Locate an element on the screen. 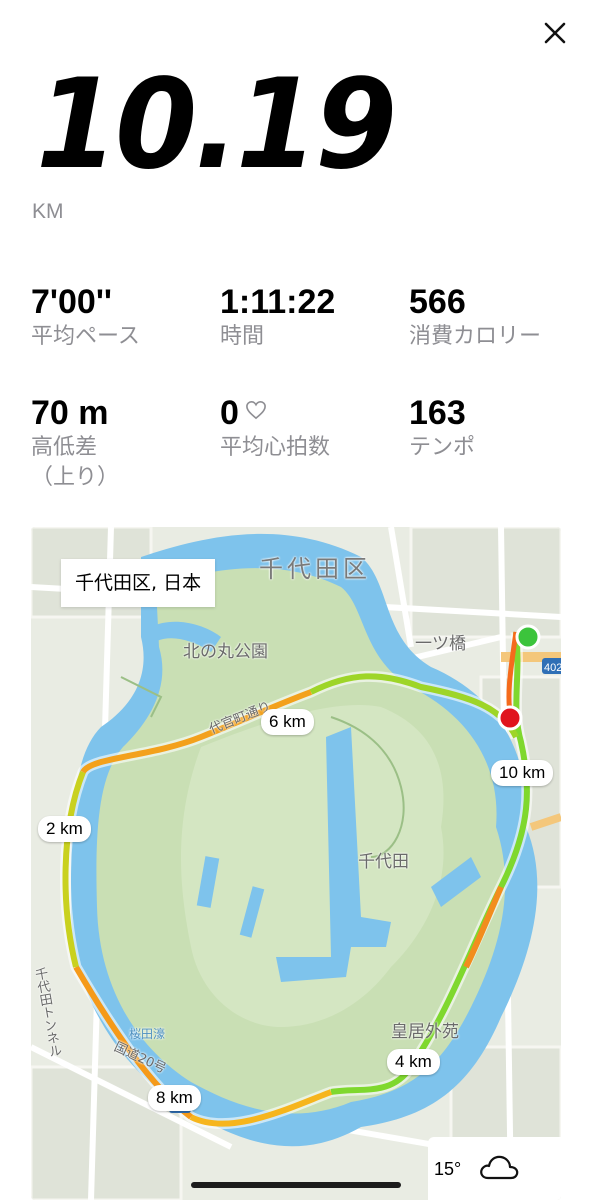 Image resolution: width=592 pixels, height=1200 pixels. weather-widget: 15° is located at coordinates (494, 1168).